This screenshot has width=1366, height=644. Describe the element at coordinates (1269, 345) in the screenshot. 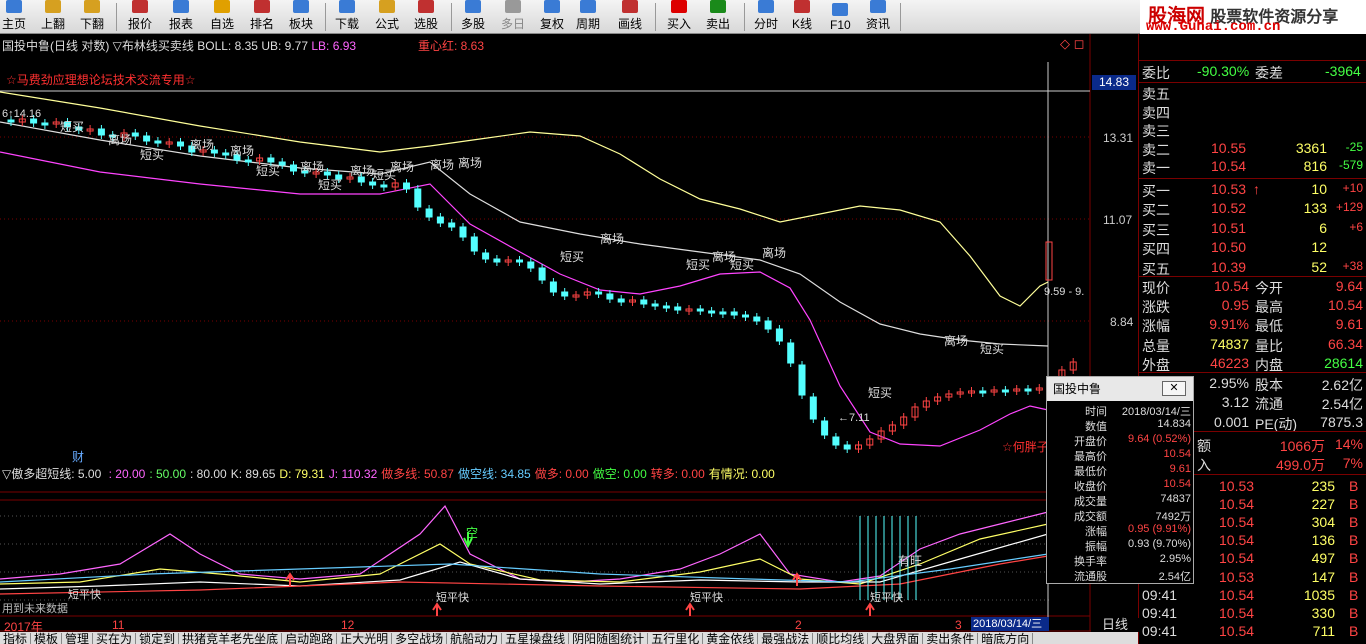

I see `stat-label-2: 量比` at that location.